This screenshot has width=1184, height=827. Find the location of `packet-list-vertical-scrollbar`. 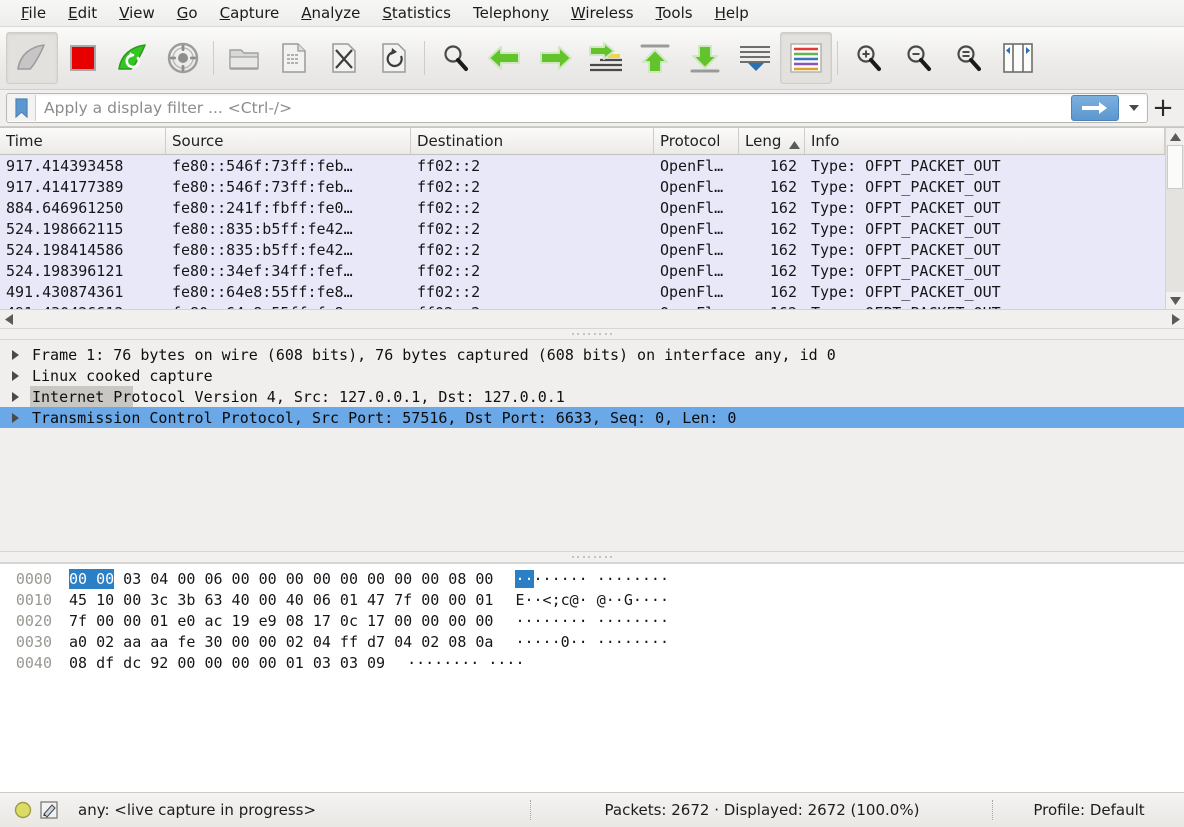

packet-list-vertical-scrollbar is located at coordinates (1174, 218).